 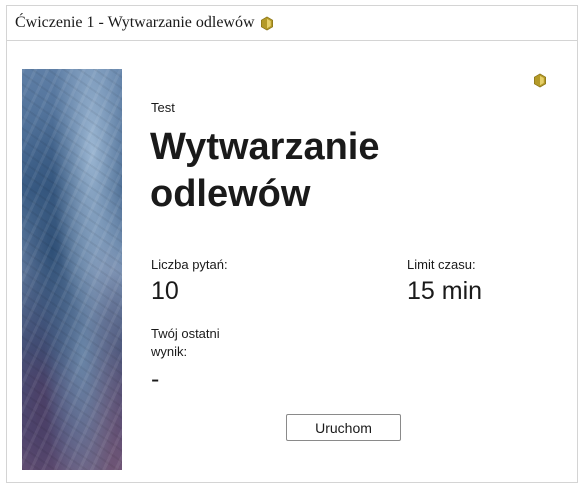 What do you see at coordinates (135, 22) in the screenshot?
I see `panel-title: Ćwiczenie 1 - Wytwarzanie odlewów` at bounding box center [135, 22].